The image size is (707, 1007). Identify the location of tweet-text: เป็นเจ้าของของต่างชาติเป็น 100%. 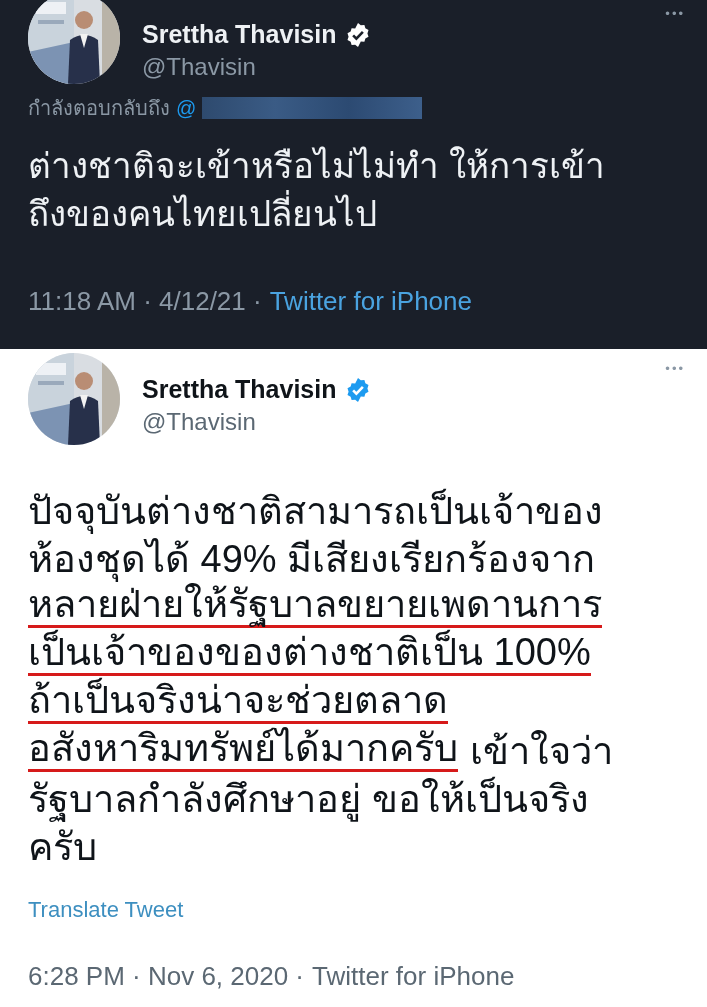
(309, 653).